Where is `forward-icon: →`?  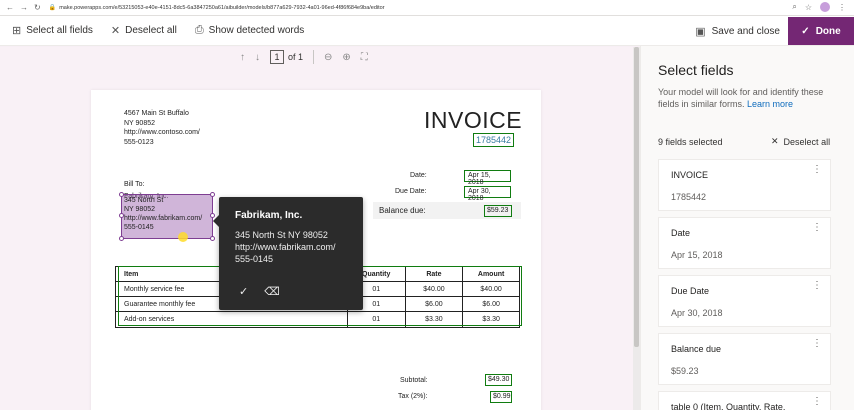
forward-icon: → is located at coordinates (24, 7).